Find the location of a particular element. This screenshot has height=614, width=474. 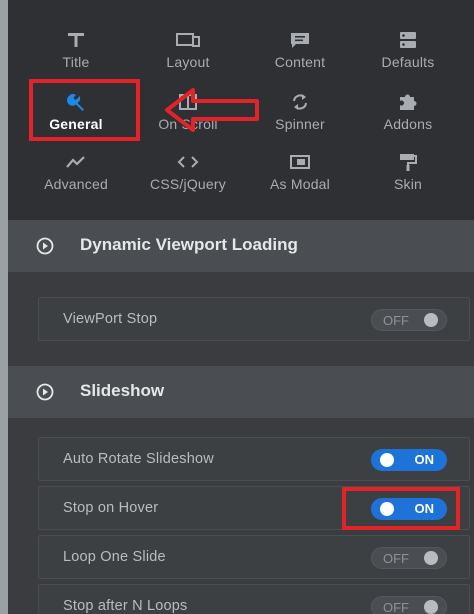

nav-item-label: CSS/jQuery is located at coordinates (188, 184).